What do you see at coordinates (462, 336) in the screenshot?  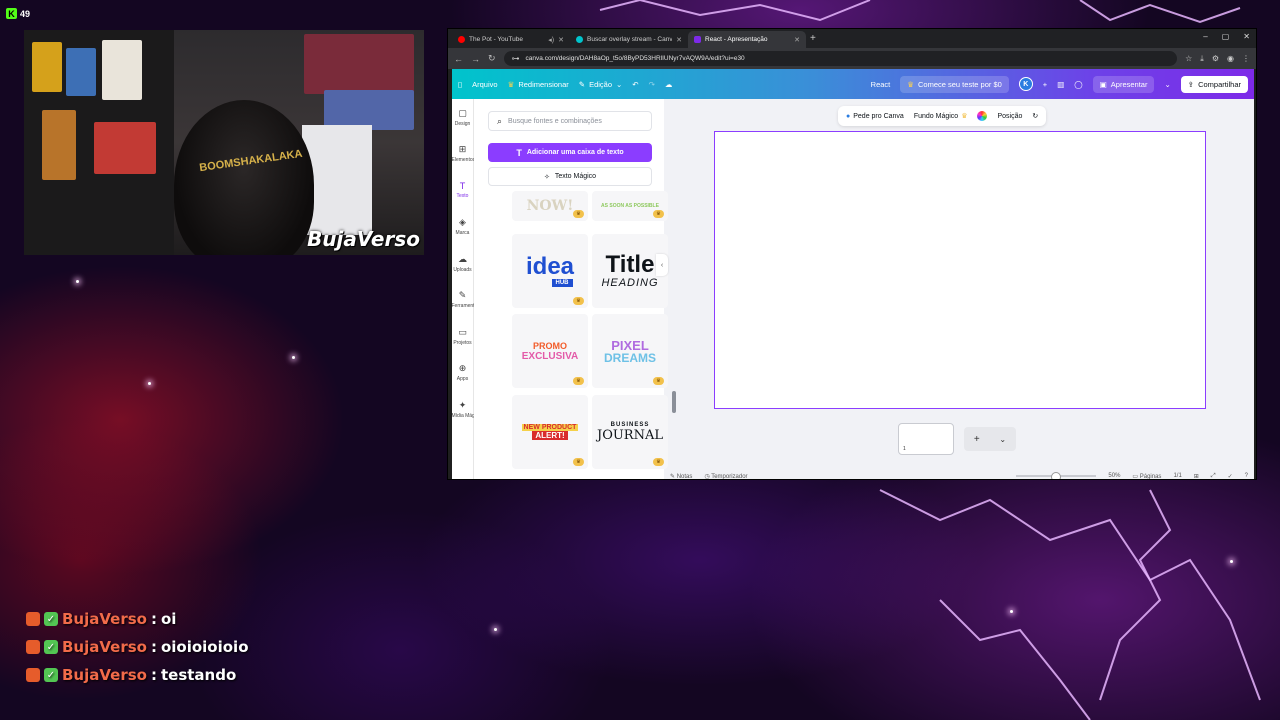 I see `rail-projects: ▭ Projetos` at bounding box center [462, 336].